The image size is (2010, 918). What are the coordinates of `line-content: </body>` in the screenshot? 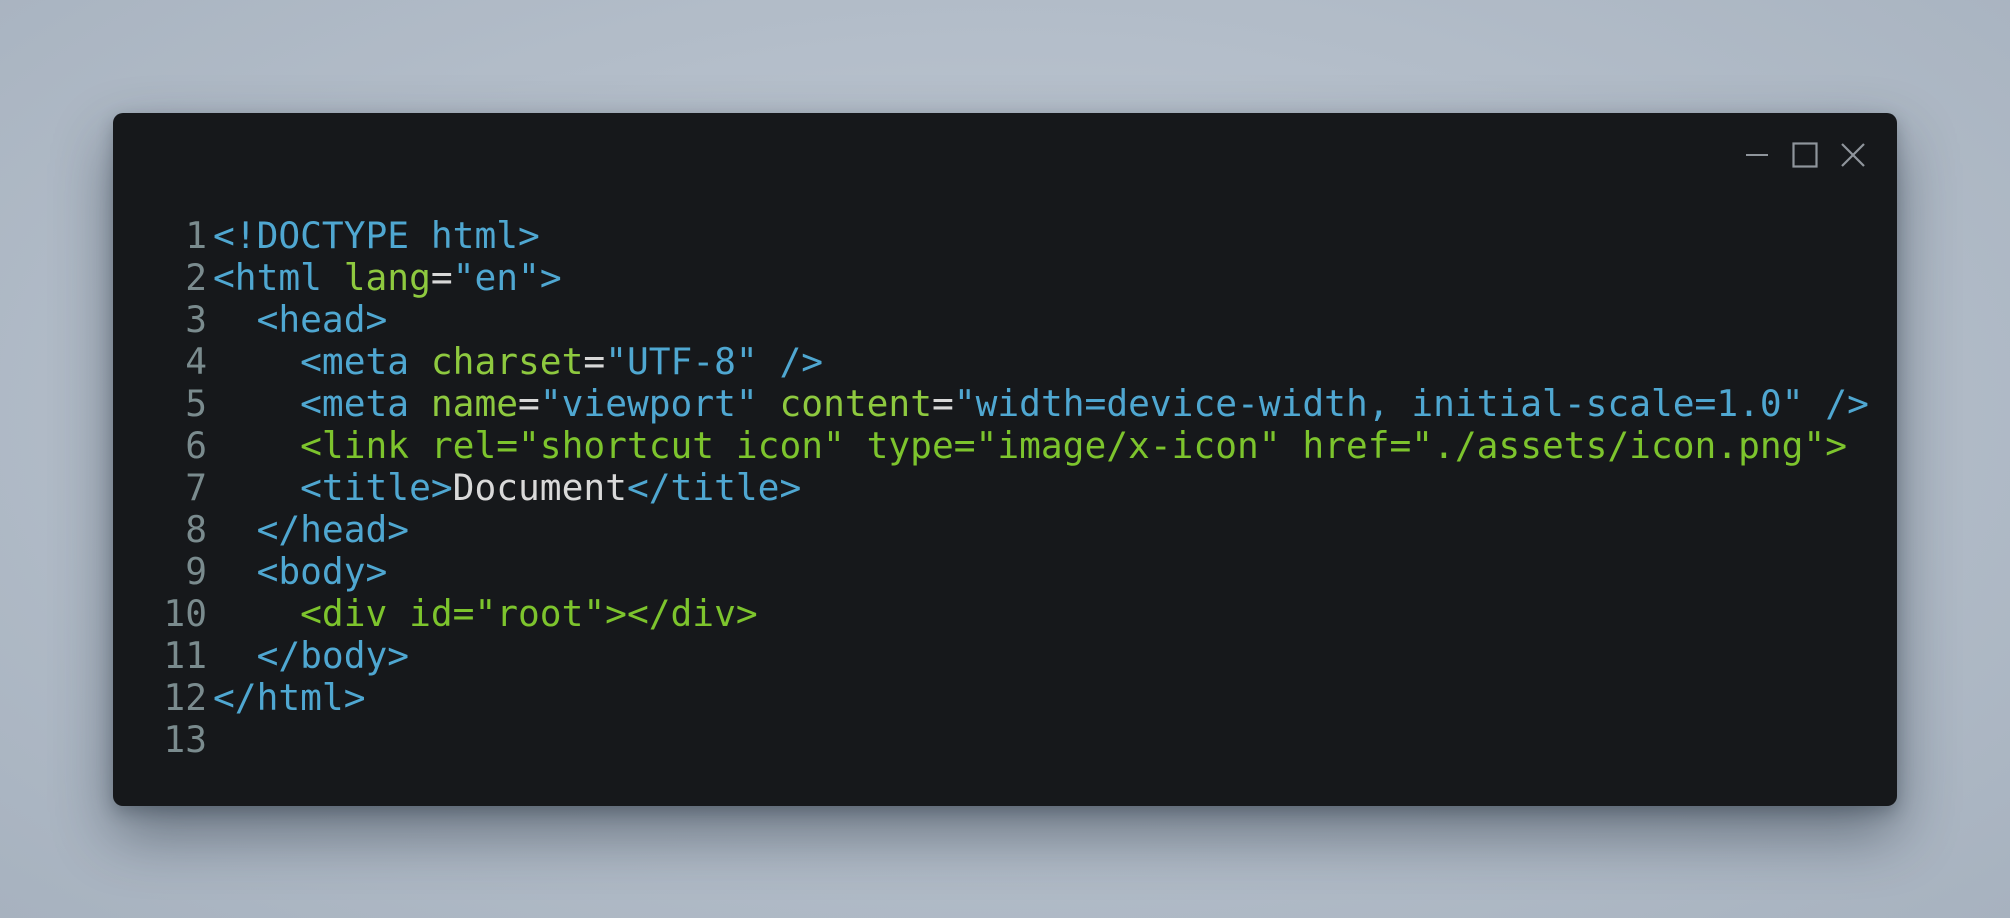 It's located at (311, 655).